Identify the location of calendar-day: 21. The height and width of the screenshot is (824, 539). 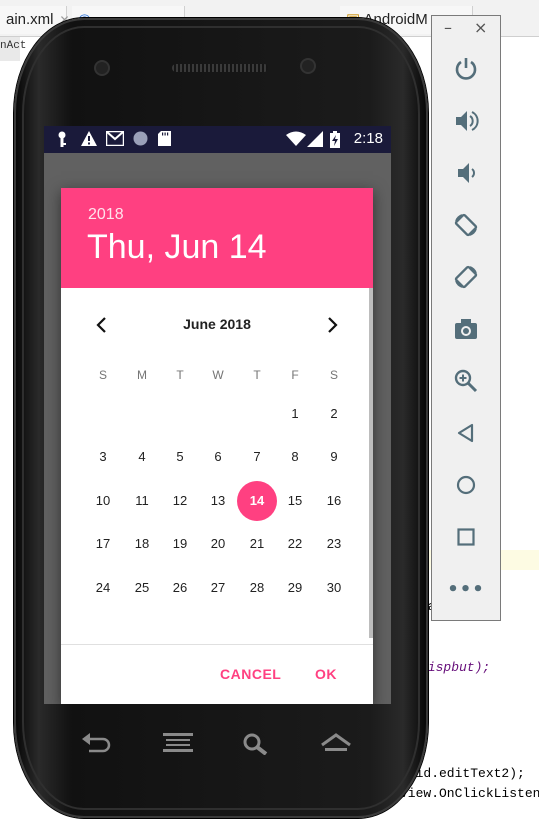
(257, 544).